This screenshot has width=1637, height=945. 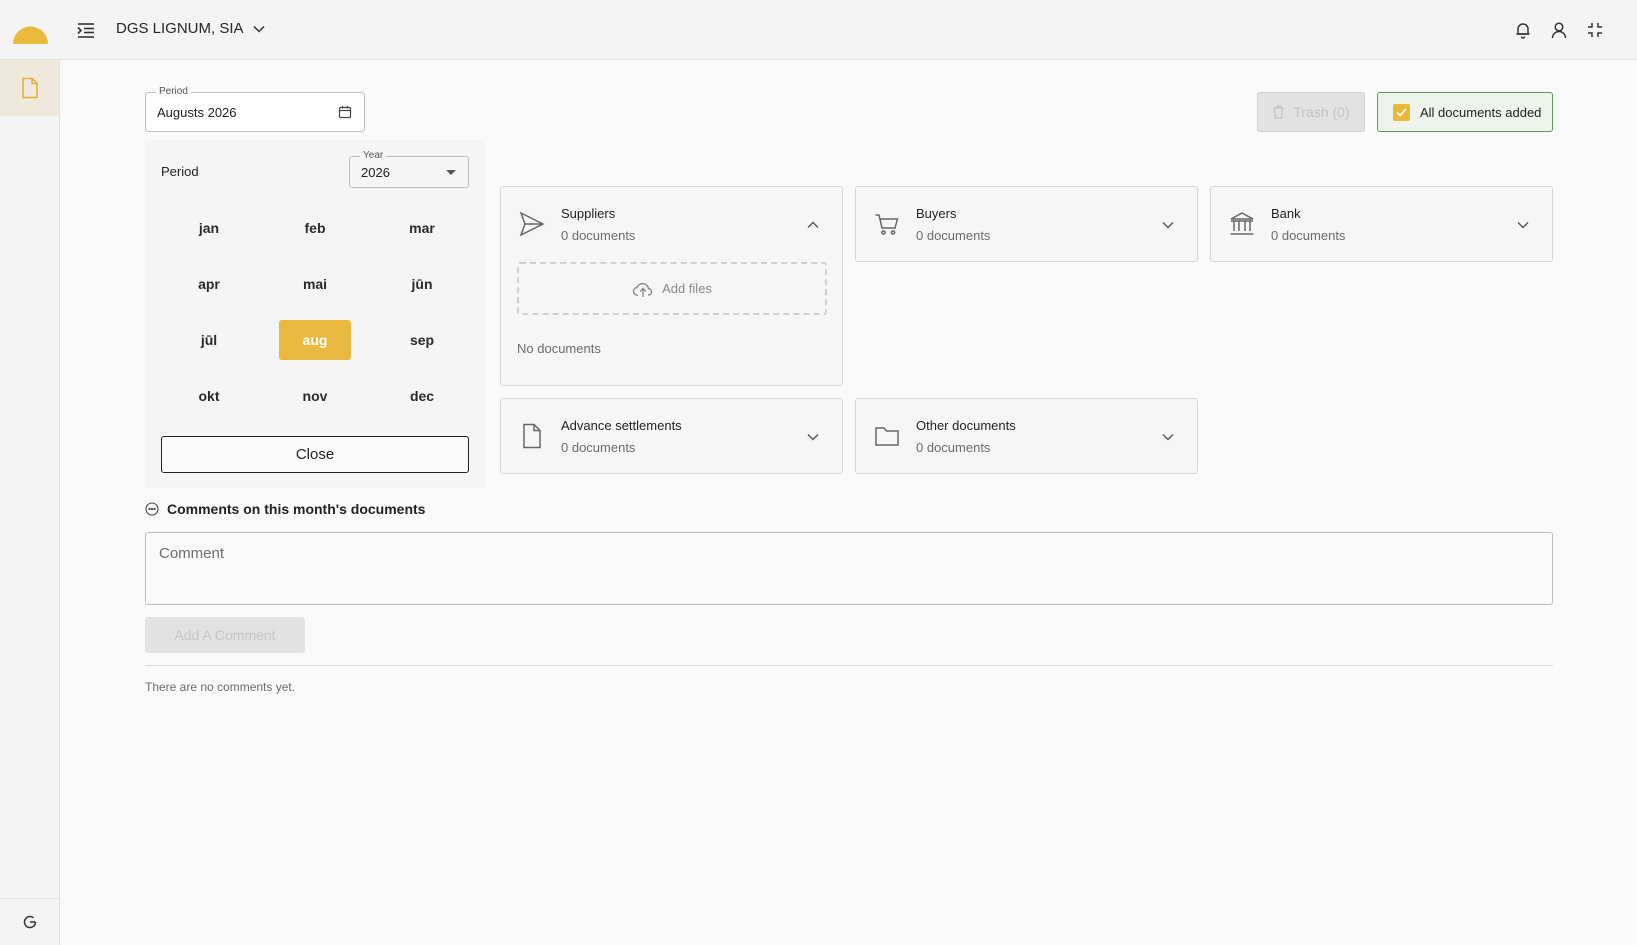 What do you see at coordinates (1242, 223) in the screenshot?
I see `bank-icon` at bounding box center [1242, 223].